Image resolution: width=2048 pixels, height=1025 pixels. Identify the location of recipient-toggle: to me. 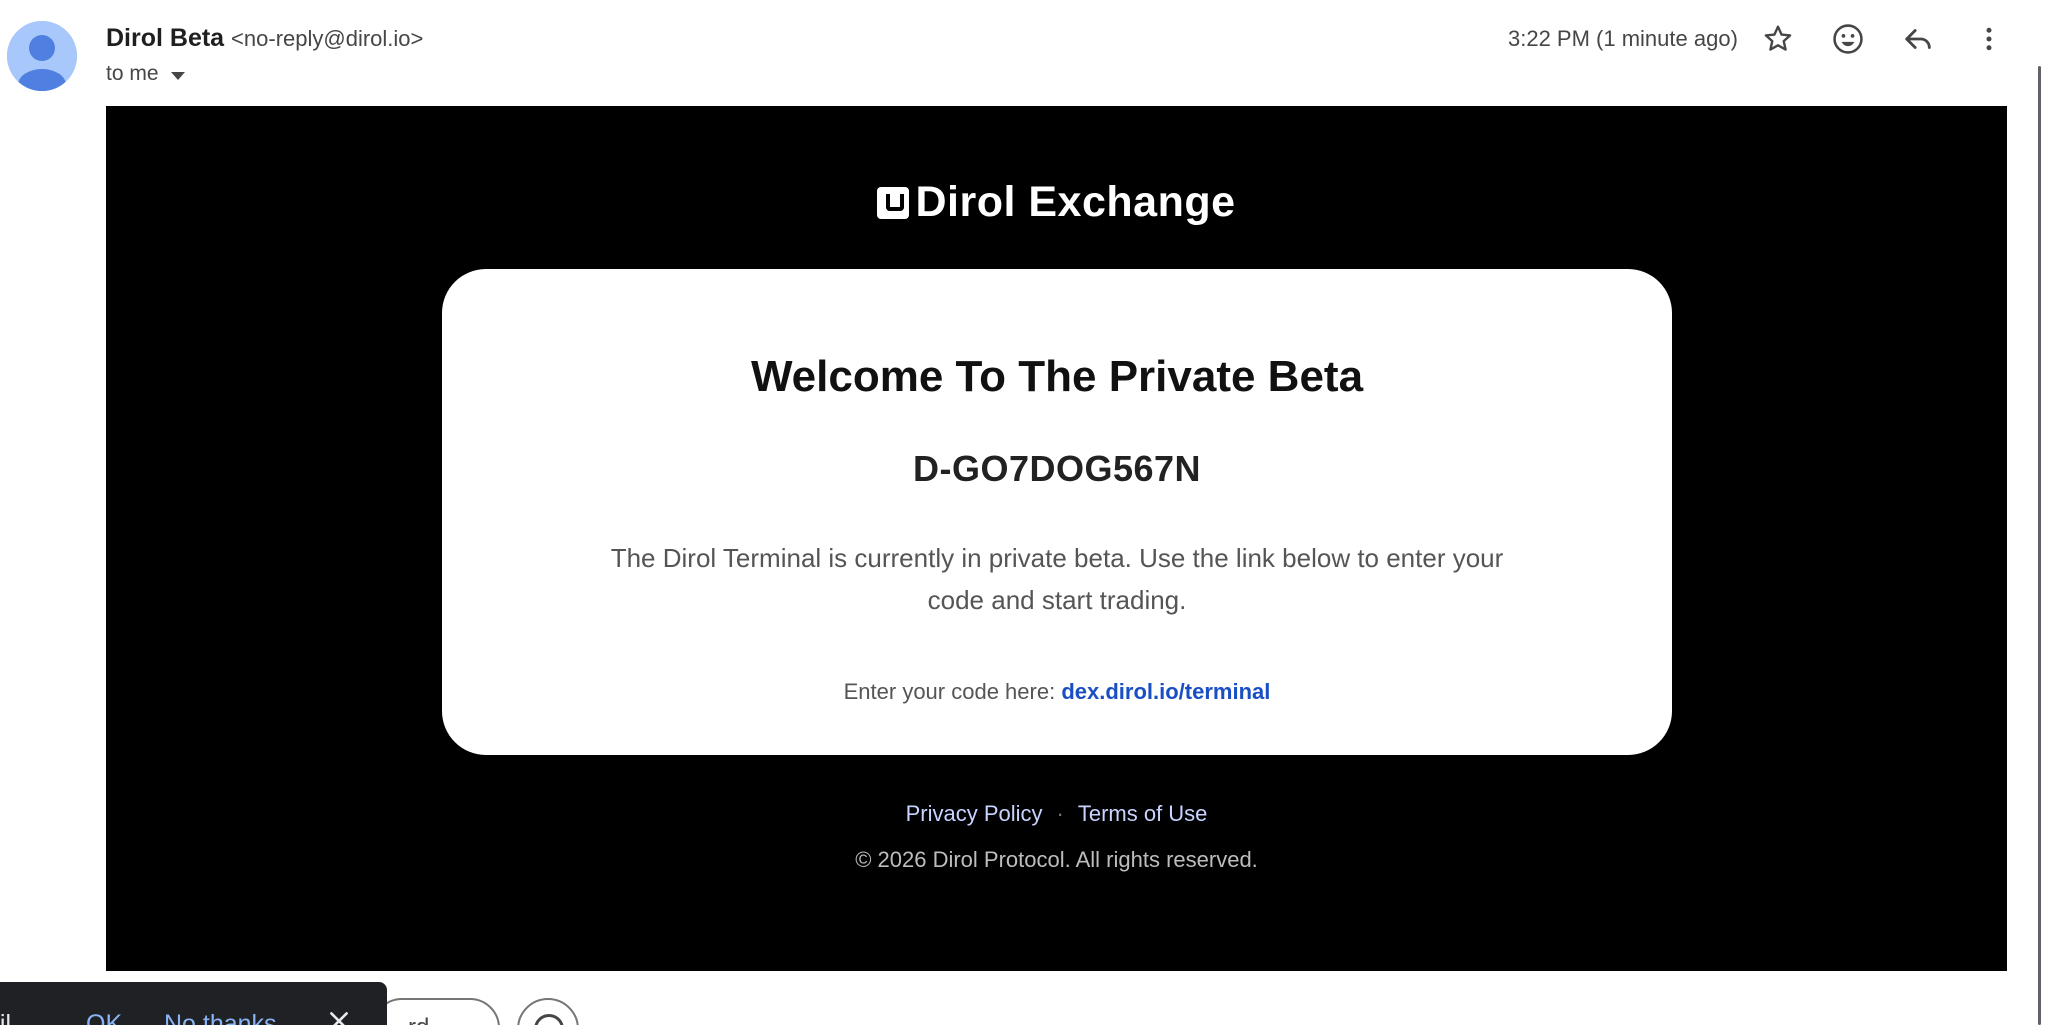
(145, 74).